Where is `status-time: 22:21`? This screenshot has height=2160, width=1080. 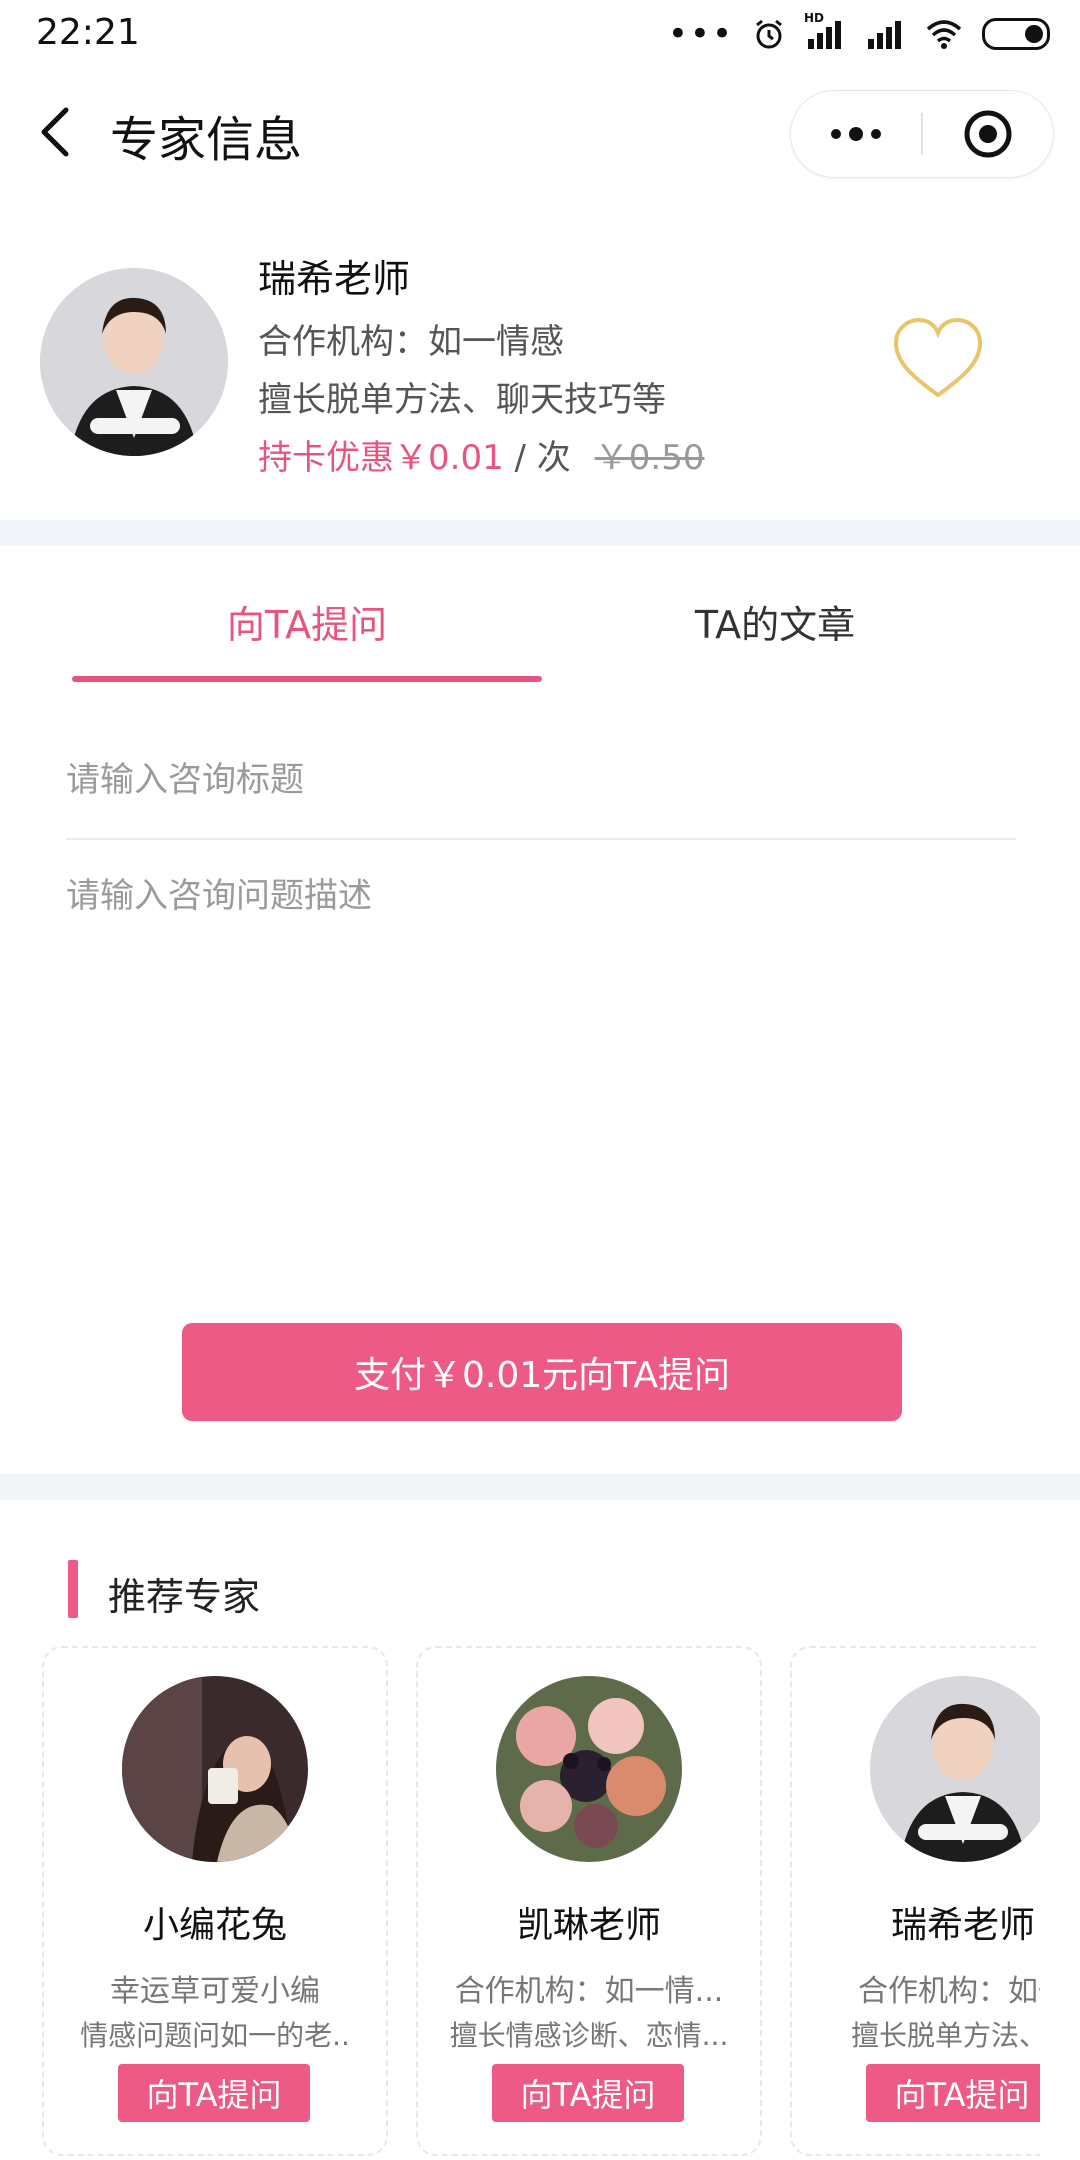
status-time: 22:21 is located at coordinates (88, 32).